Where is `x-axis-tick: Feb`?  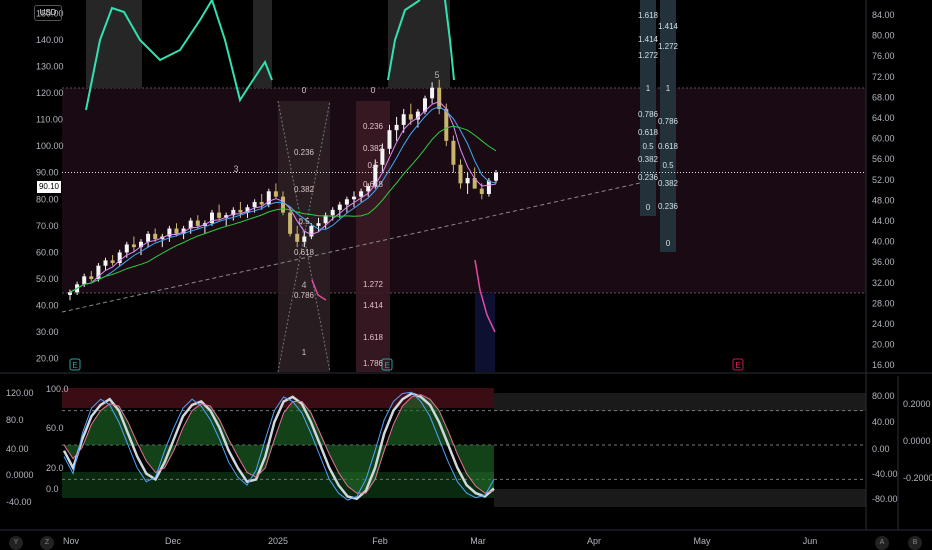
x-axis-tick: Feb is located at coordinates (380, 541).